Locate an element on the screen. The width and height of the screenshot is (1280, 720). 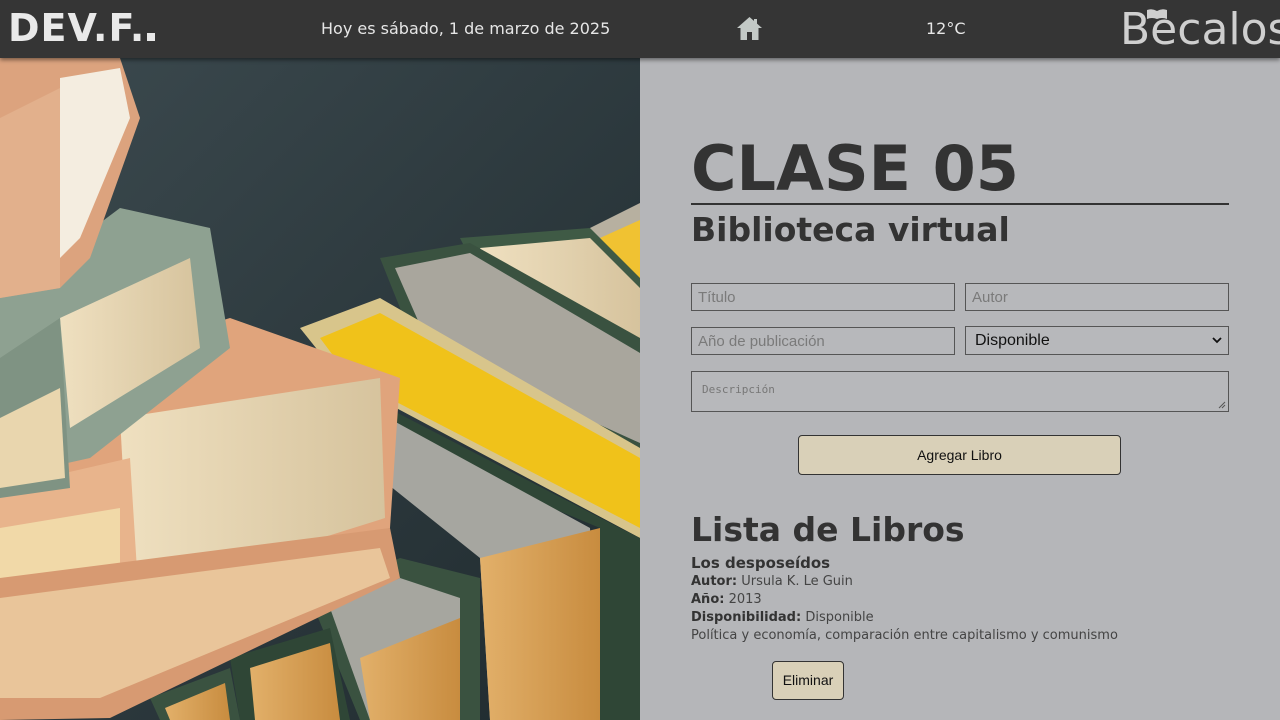
becalos-logo: Becalos is located at coordinates (1200, 30).